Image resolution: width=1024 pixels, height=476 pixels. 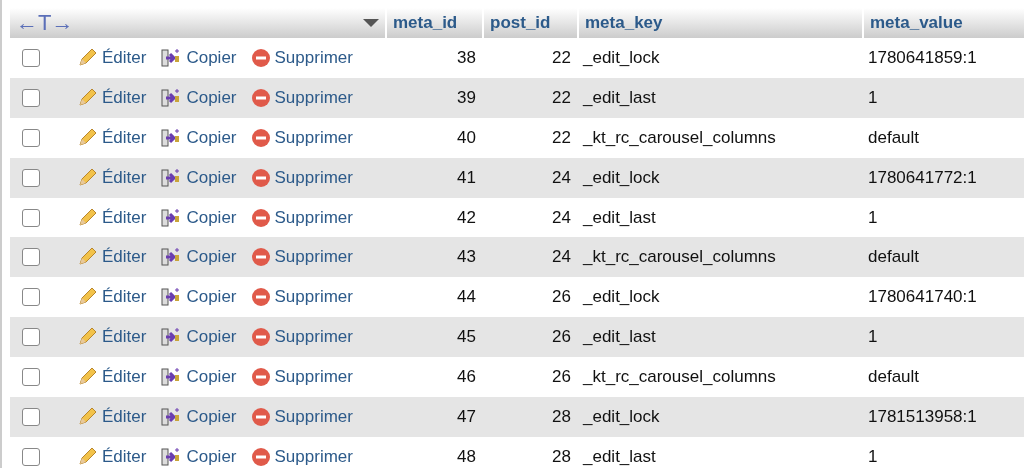 I want to click on table-cell: 45, so click(x=433, y=337).